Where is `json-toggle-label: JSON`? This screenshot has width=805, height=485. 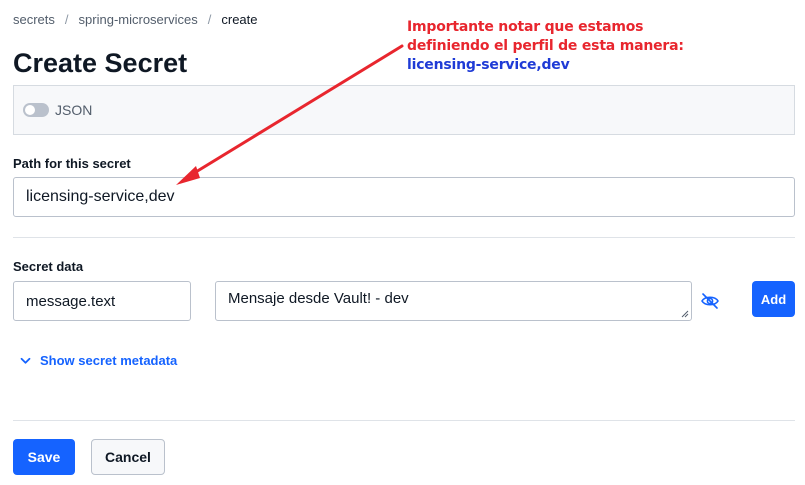
json-toggle-label: JSON is located at coordinates (74, 110).